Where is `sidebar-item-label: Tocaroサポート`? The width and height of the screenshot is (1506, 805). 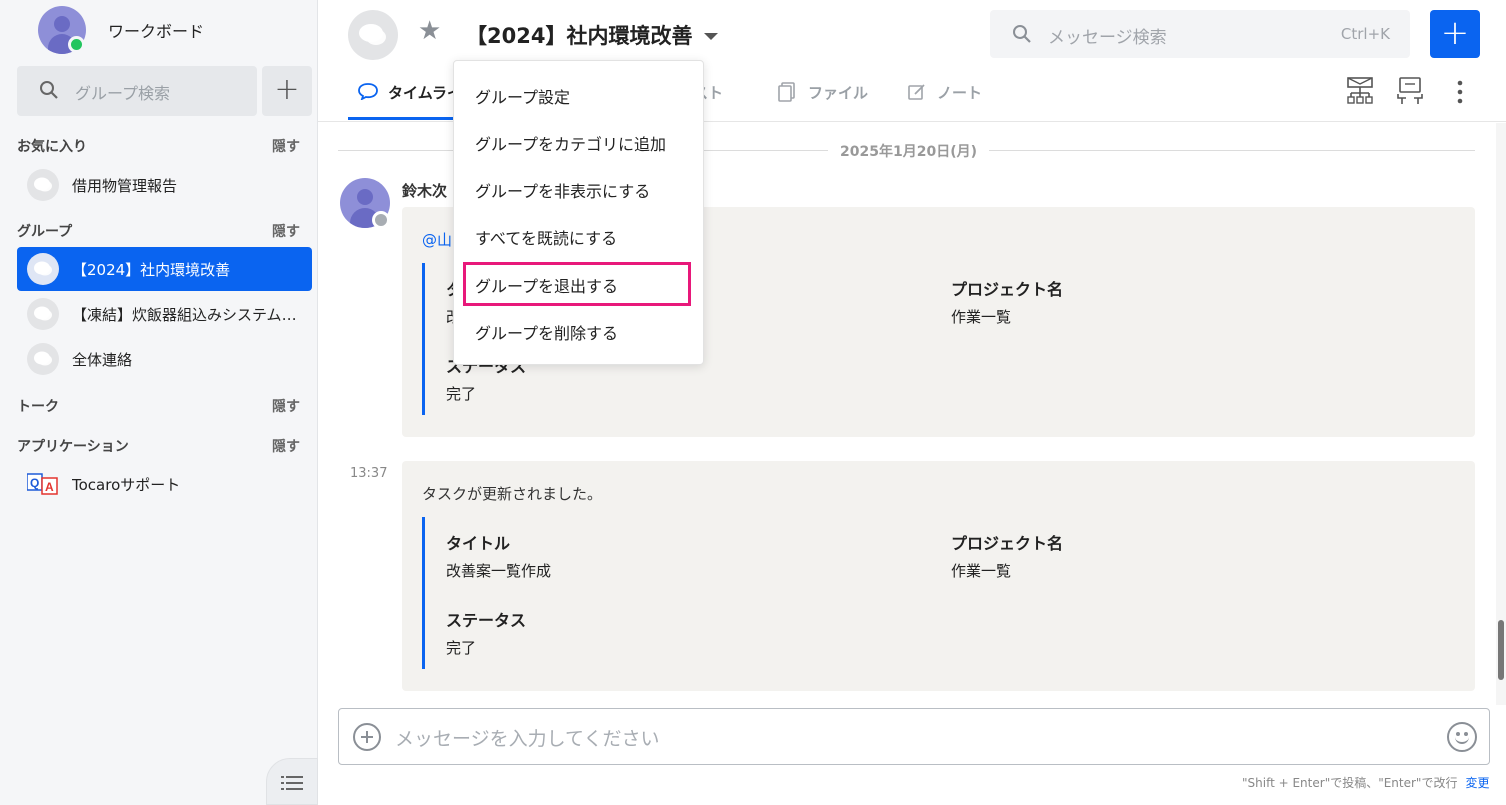
sidebar-item-label: Tocaroサポート is located at coordinates (126, 485).